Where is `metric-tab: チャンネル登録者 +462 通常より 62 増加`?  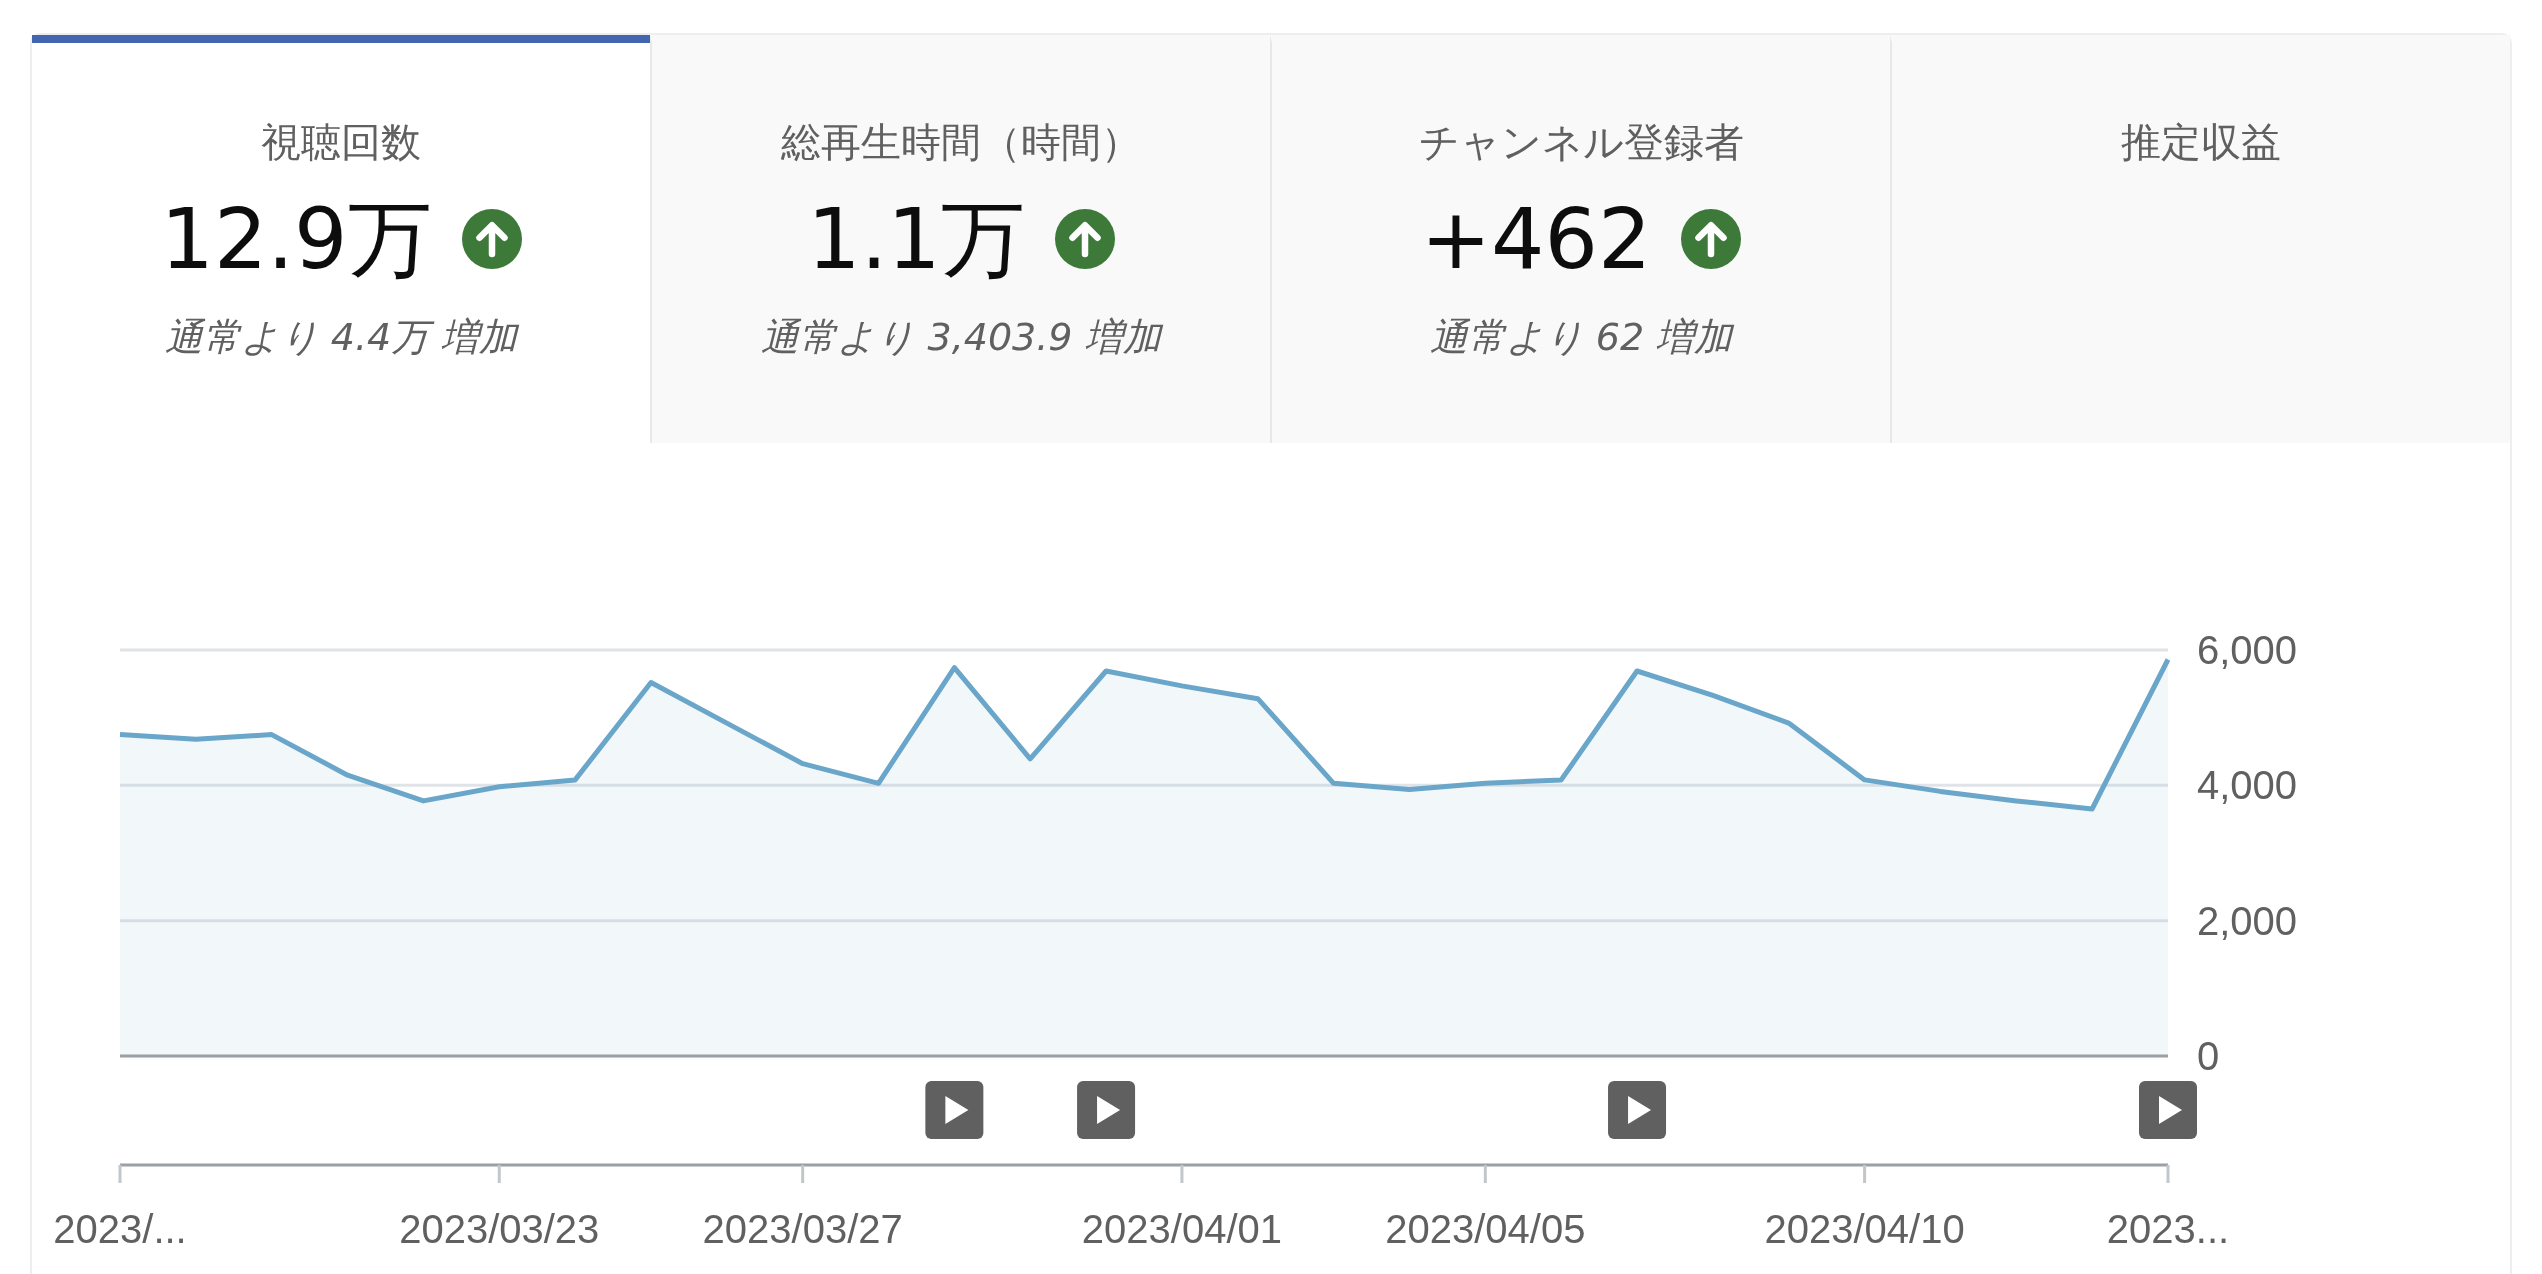 metric-tab: チャンネル登録者 +462 通常より 62 増加 is located at coordinates (1580, 239).